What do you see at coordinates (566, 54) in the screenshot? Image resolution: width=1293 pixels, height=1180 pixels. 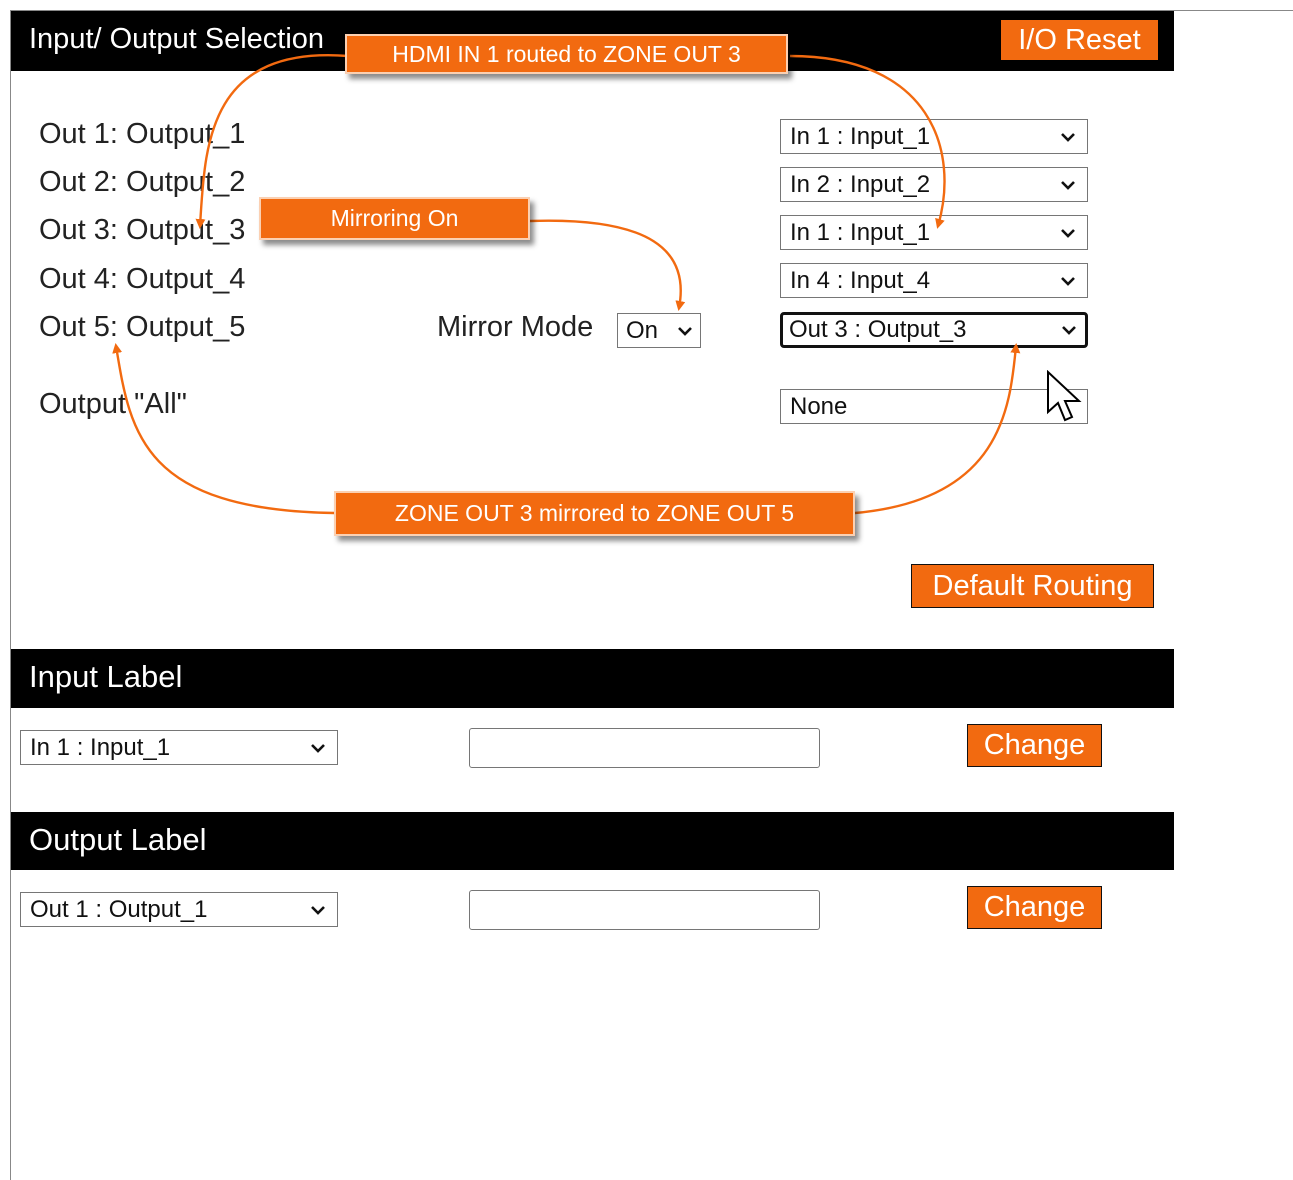 I see `callout-hdmi-routing: HDMI IN 1 routed to ZONE OUT 3` at bounding box center [566, 54].